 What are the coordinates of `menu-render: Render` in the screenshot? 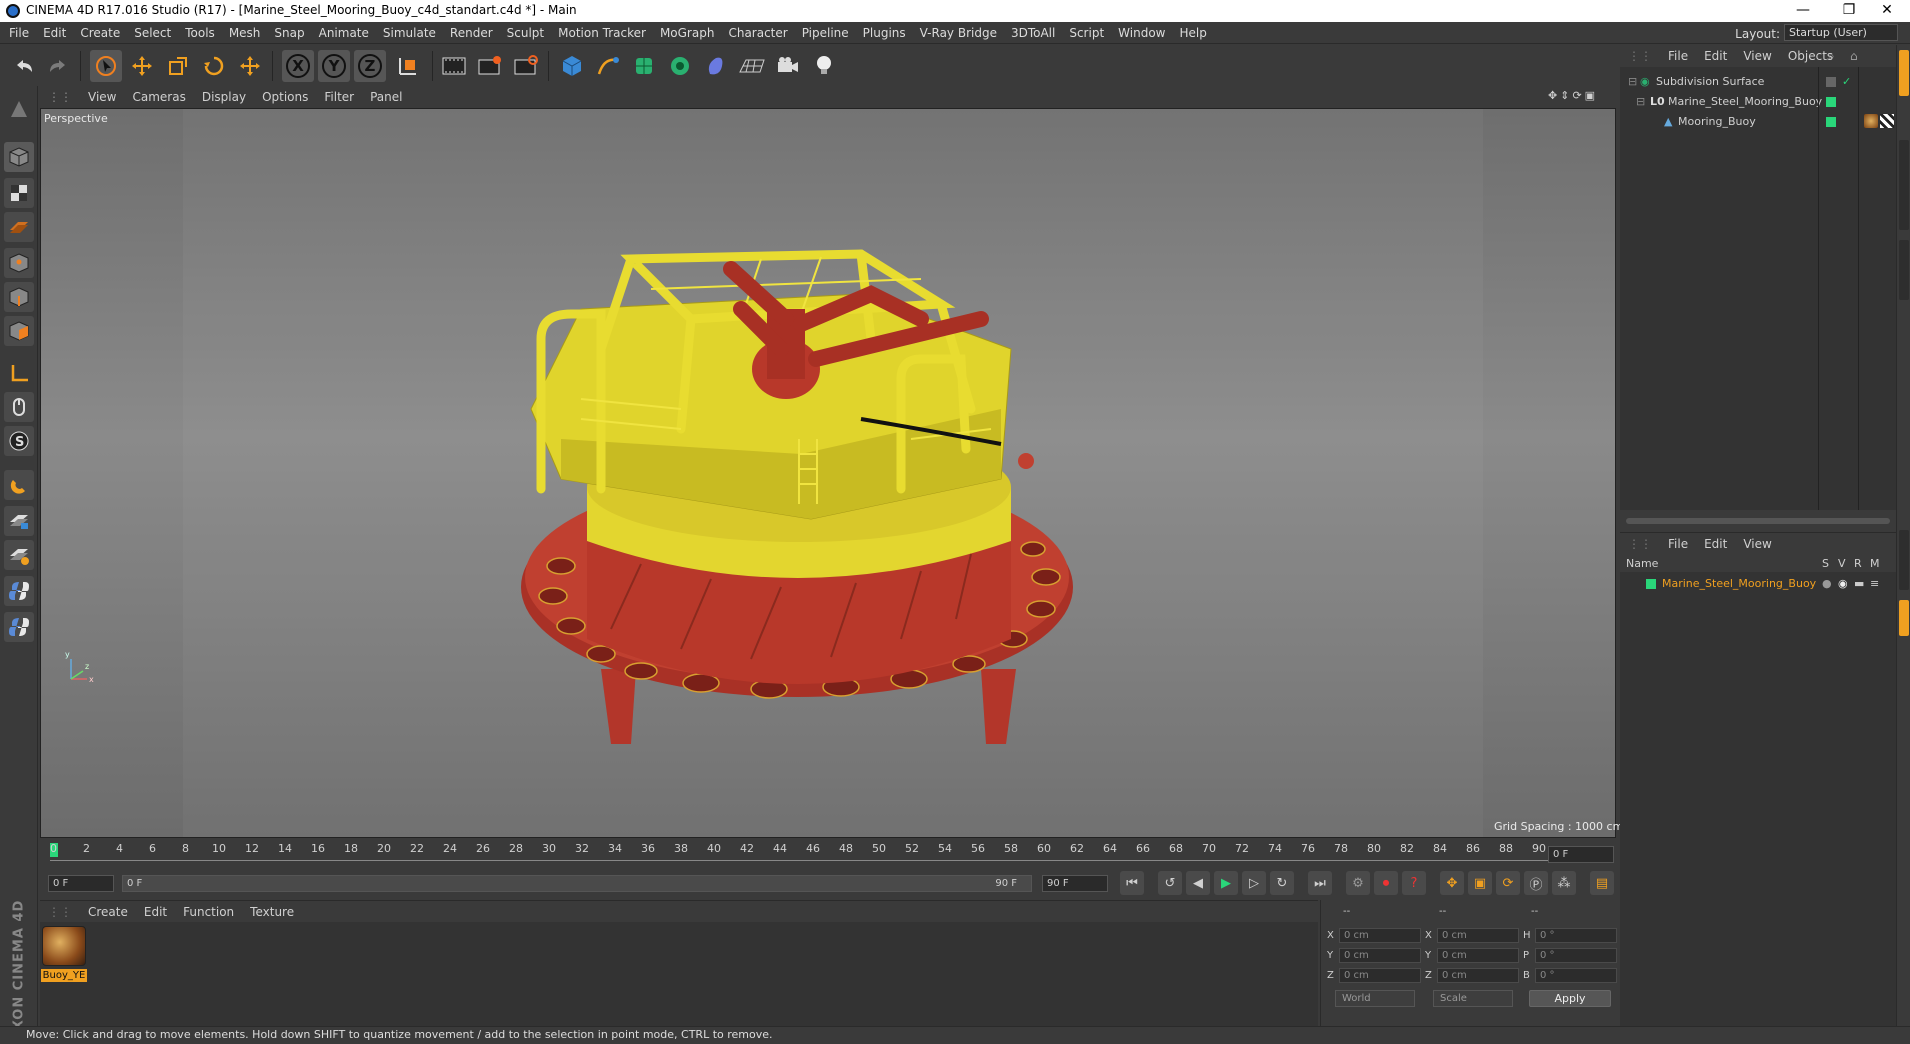 It's located at (471, 33).